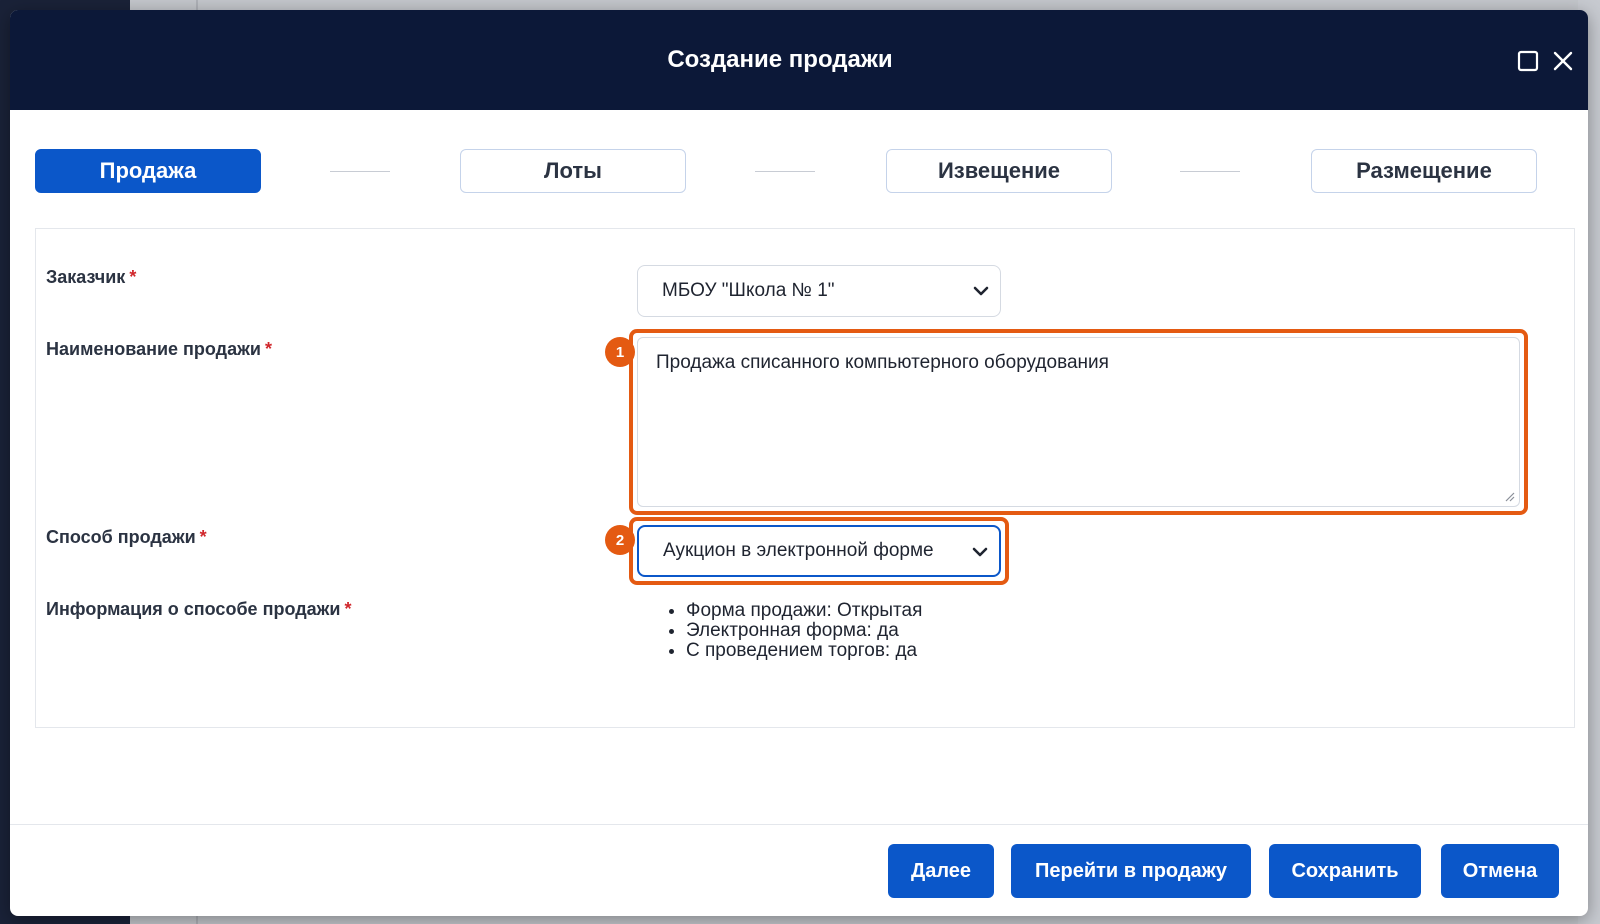  What do you see at coordinates (1509, 496) in the screenshot?
I see `resize-grip-icon` at bounding box center [1509, 496].